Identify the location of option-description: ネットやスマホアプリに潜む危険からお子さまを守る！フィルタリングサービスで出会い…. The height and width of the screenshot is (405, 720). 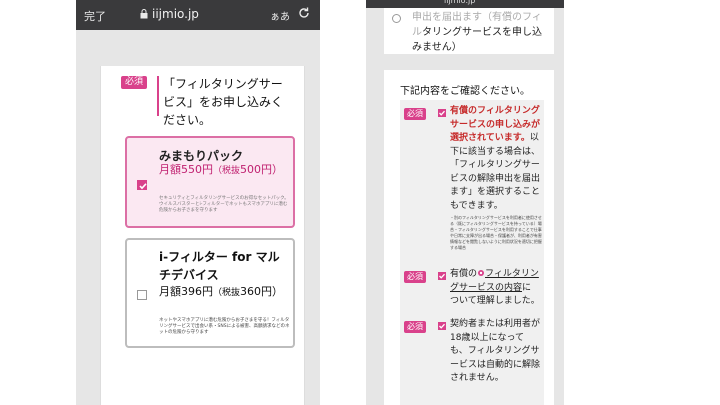
(224, 326).